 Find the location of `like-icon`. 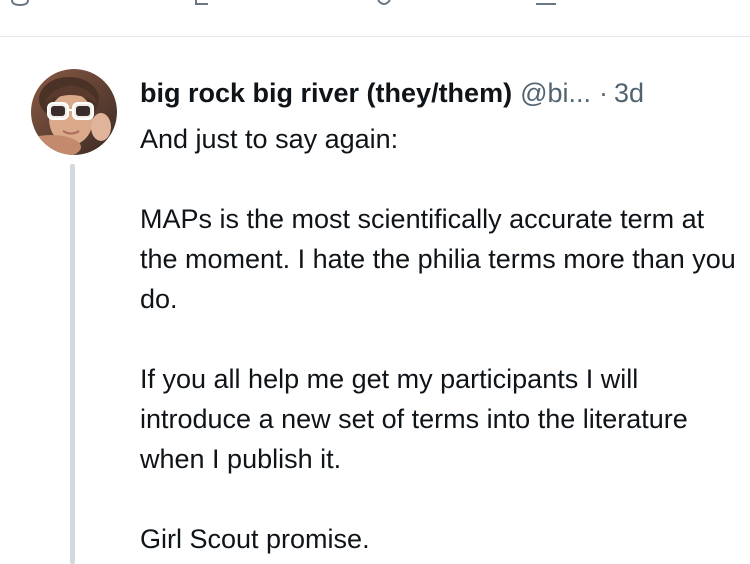

like-icon is located at coordinates (384, 3).